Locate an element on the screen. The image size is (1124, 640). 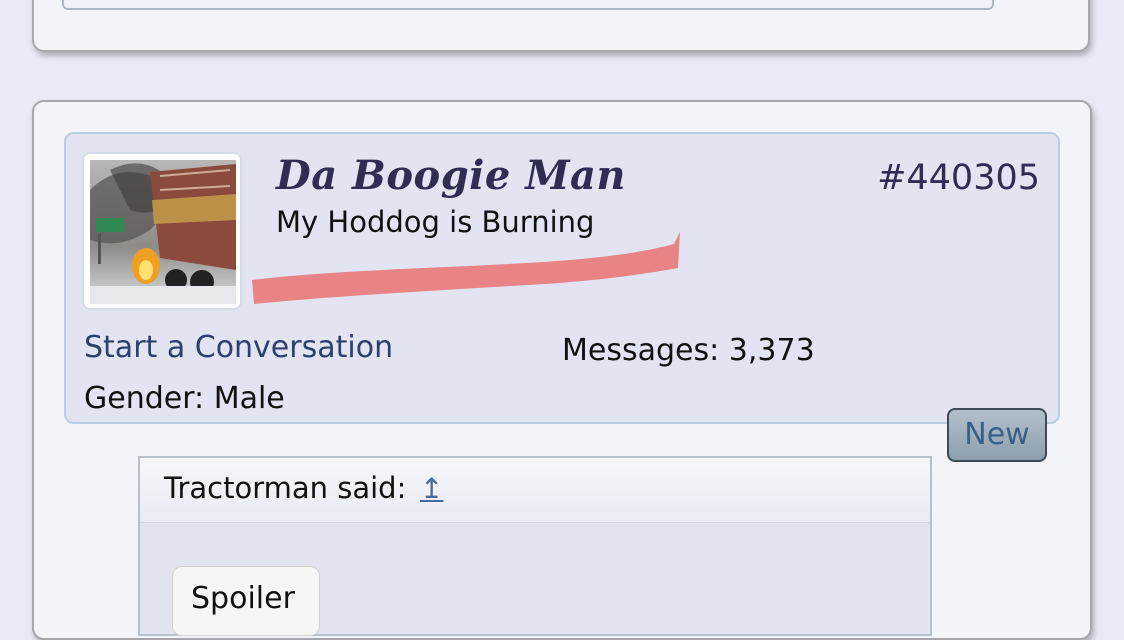
messages-label: Messages: is located at coordinates (641, 350).